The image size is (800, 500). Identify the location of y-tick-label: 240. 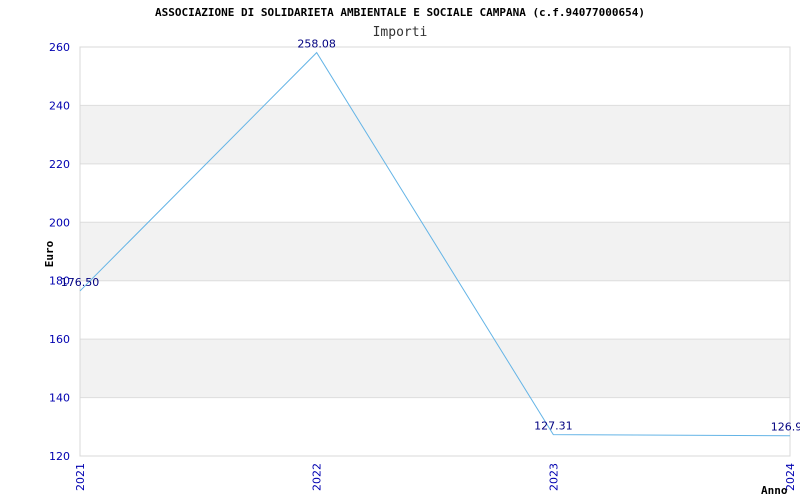
(59, 105).